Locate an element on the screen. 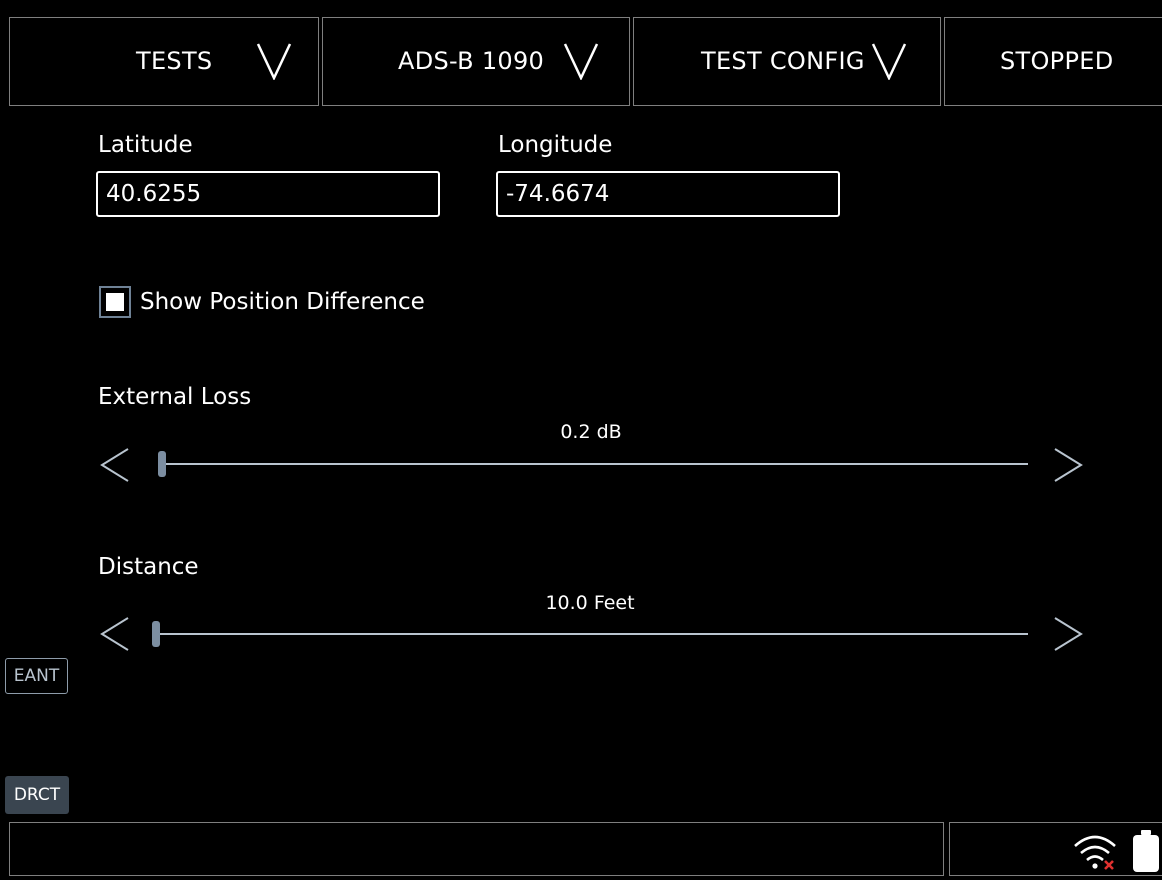  run-status-label: STOPPED is located at coordinates (1057, 61).